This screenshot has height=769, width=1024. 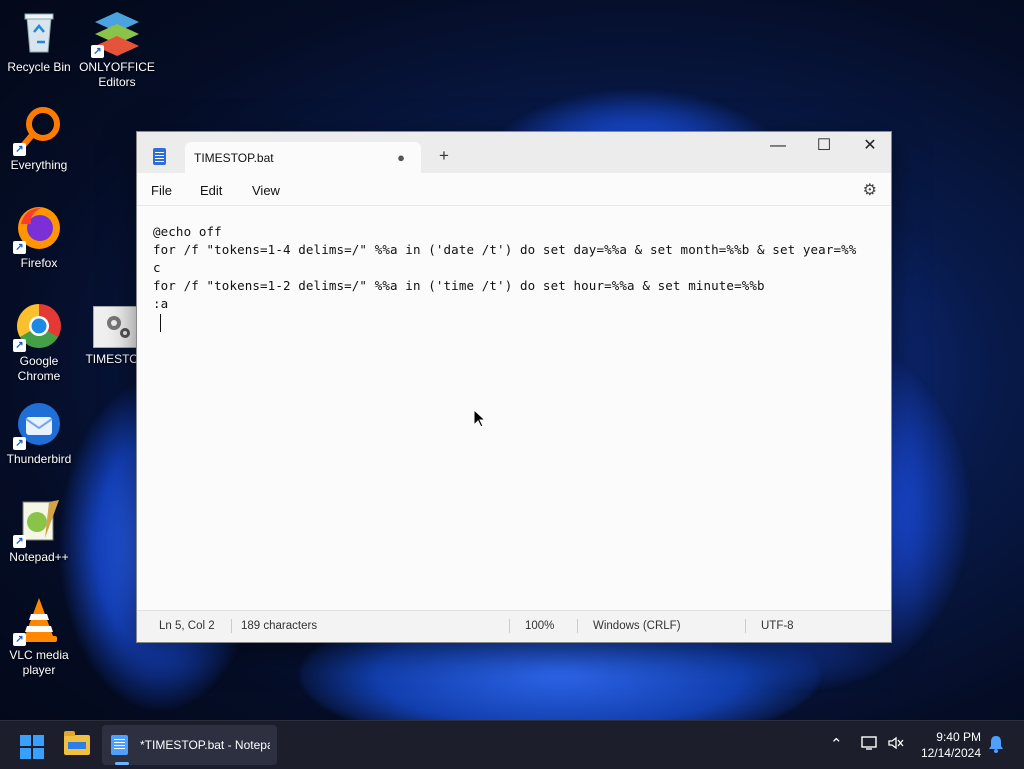 What do you see at coordinates (39, 263) in the screenshot?
I see `desktop-icon-label: Firefox` at bounding box center [39, 263].